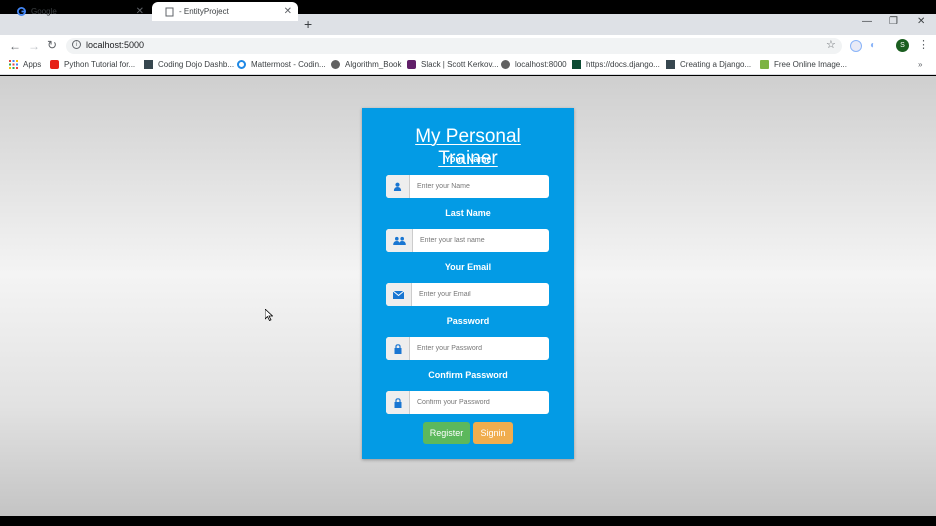 Image resolution: width=936 pixels, height=526 pixels. I want to click on bookmark-label: Algorithm_Book, so click(373, 64).